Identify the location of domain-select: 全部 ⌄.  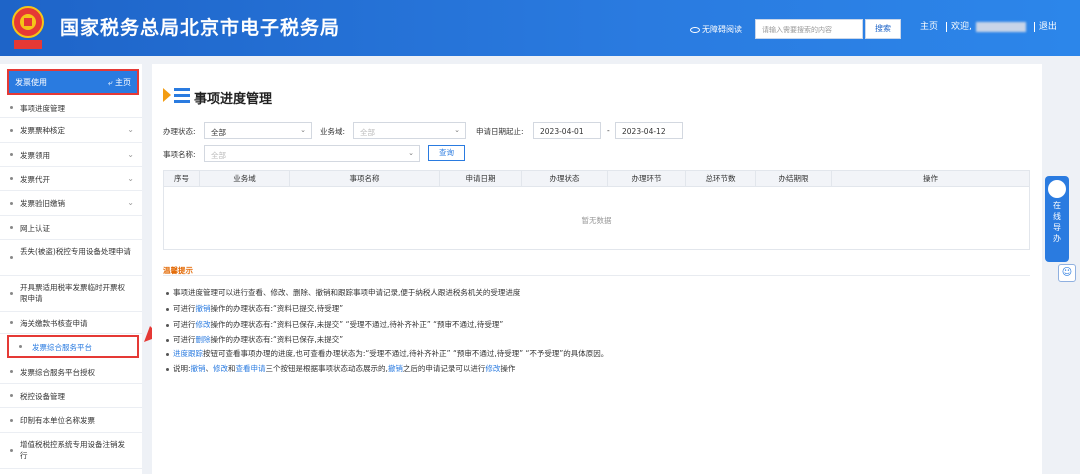
(409, 130).